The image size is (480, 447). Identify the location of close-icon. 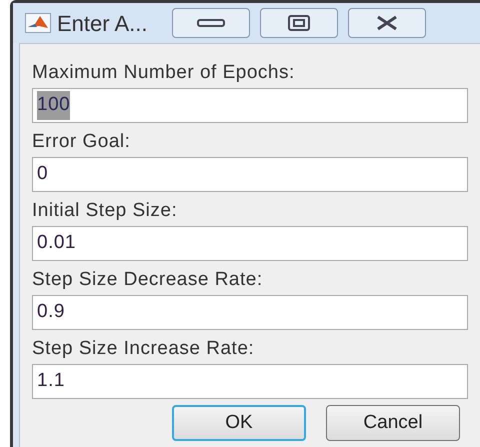
(386, 23).